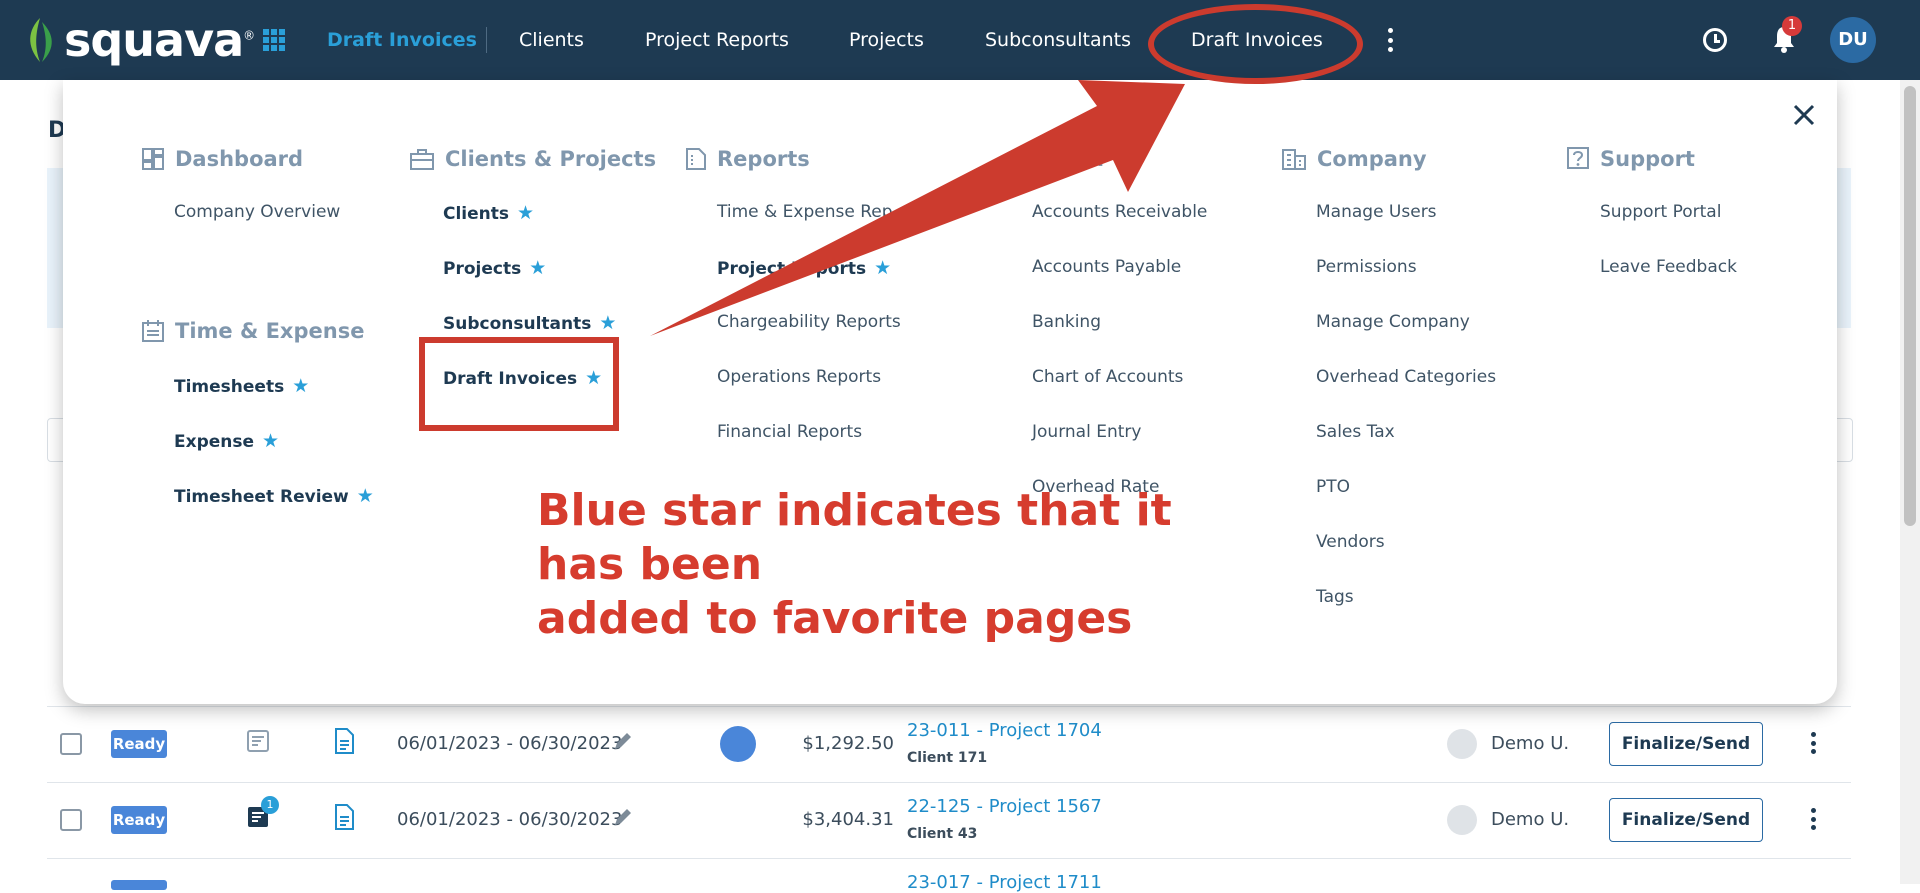 The height and width of the screenshot is (893, 1920). Describe the element at coordinates (153, 159) in the screenshot. I see `dashboard-icon` at that location.